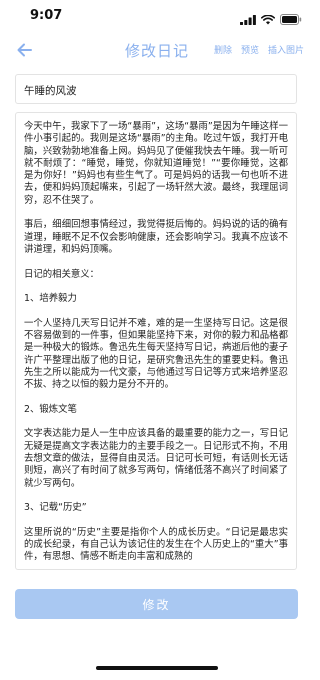  I want to click on status-bar: 9:07, so click(157, 17).